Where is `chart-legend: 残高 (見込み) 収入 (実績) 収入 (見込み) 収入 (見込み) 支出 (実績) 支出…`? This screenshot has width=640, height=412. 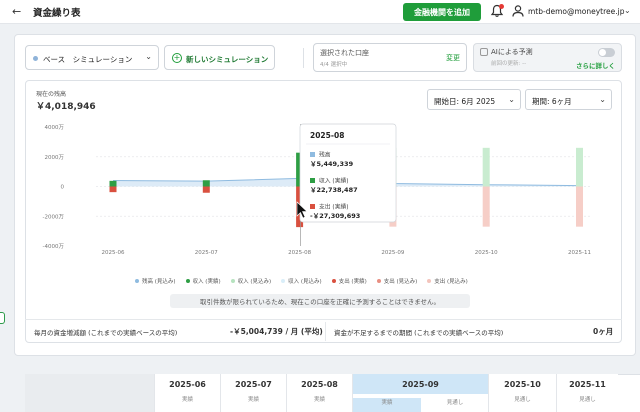
chart-legend: 残高 (見込み) 収入 (実績) 収入 (見込み) 収入 (見込み) 支出 (実績) 支出… is located at coordinates (301, 281).